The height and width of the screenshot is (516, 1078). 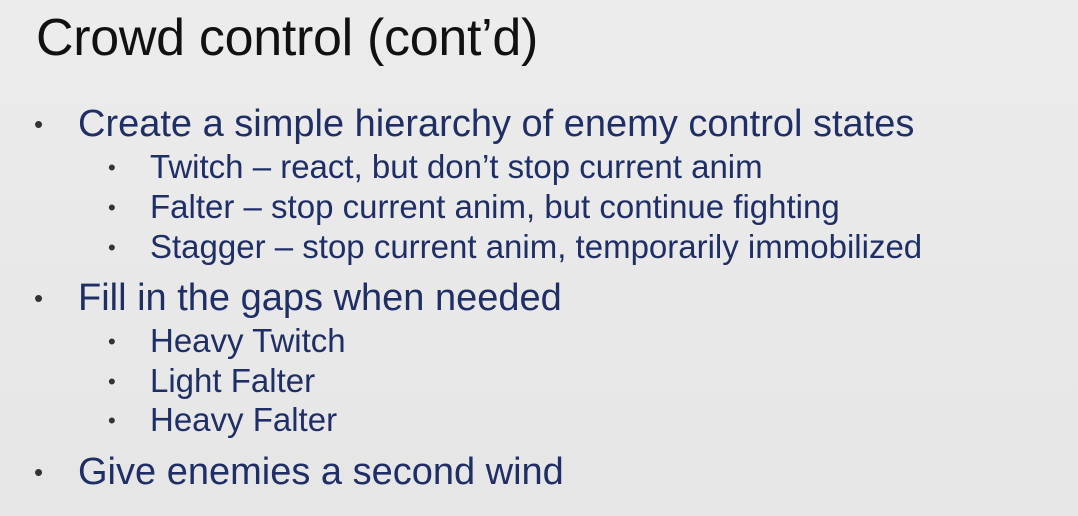 What do you see at coordinates (320, 298) in the screenshot?
I see `bullet-item: Fill in the gaps when needed` at bounding box center [320, 298].